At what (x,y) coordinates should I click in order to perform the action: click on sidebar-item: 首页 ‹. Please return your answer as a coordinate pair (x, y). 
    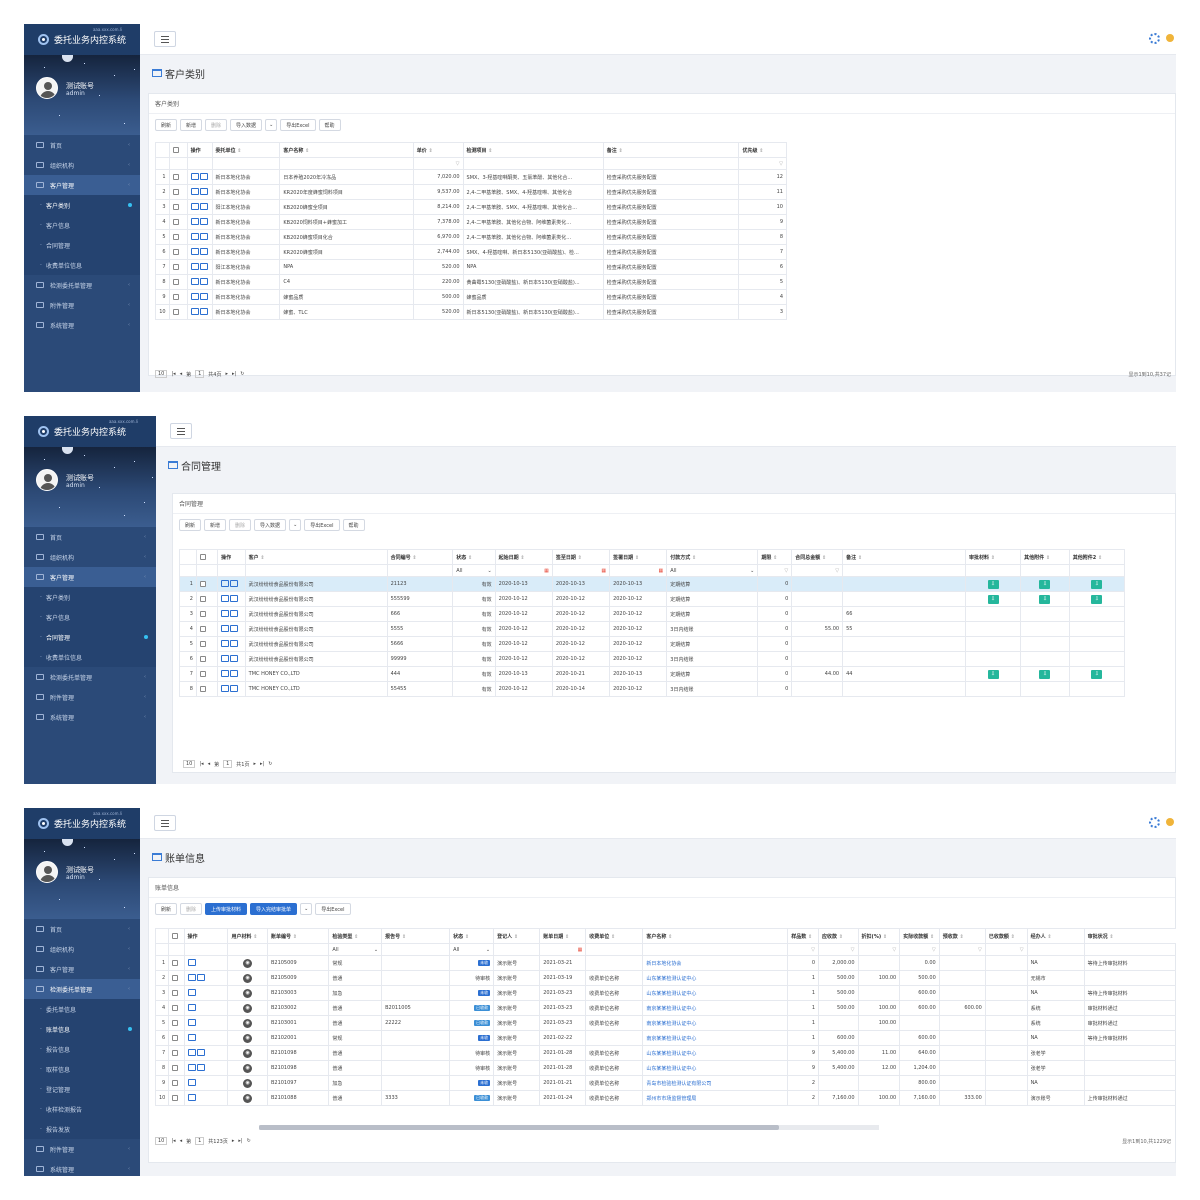
    Looking at the image, I should click on (90, 537).